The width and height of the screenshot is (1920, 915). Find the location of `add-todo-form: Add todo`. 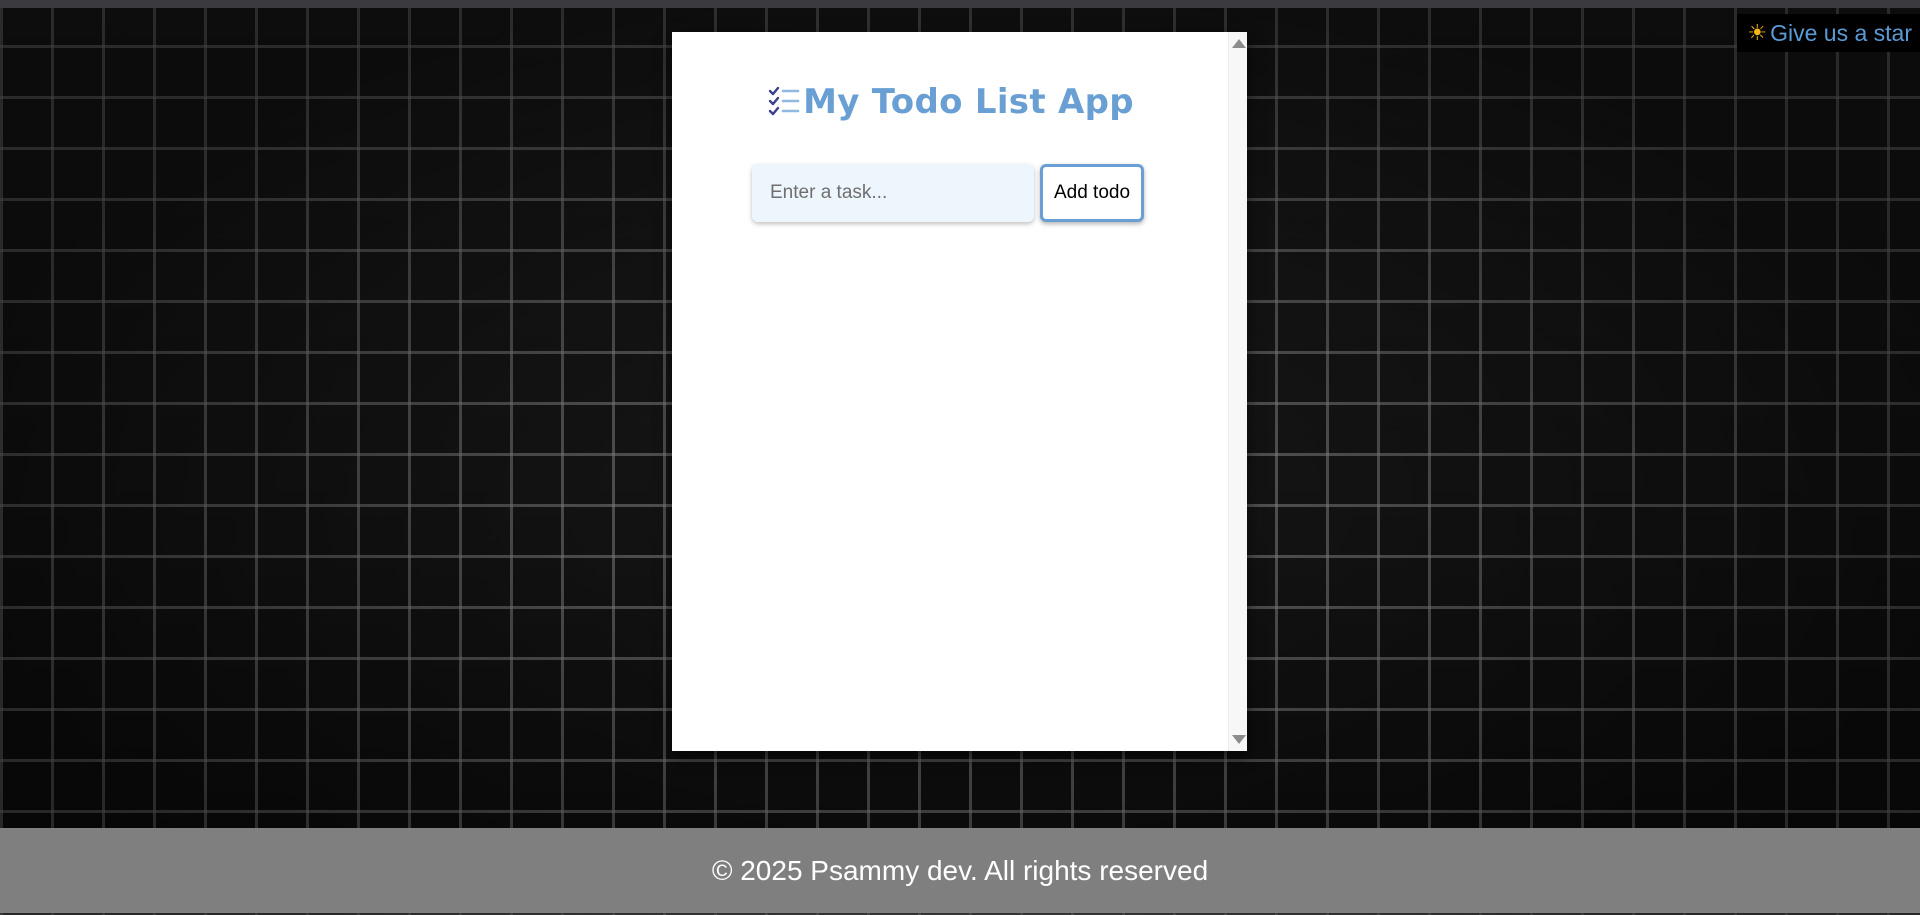

add-todo-form: Add todo is located at coordinates (948, 193).